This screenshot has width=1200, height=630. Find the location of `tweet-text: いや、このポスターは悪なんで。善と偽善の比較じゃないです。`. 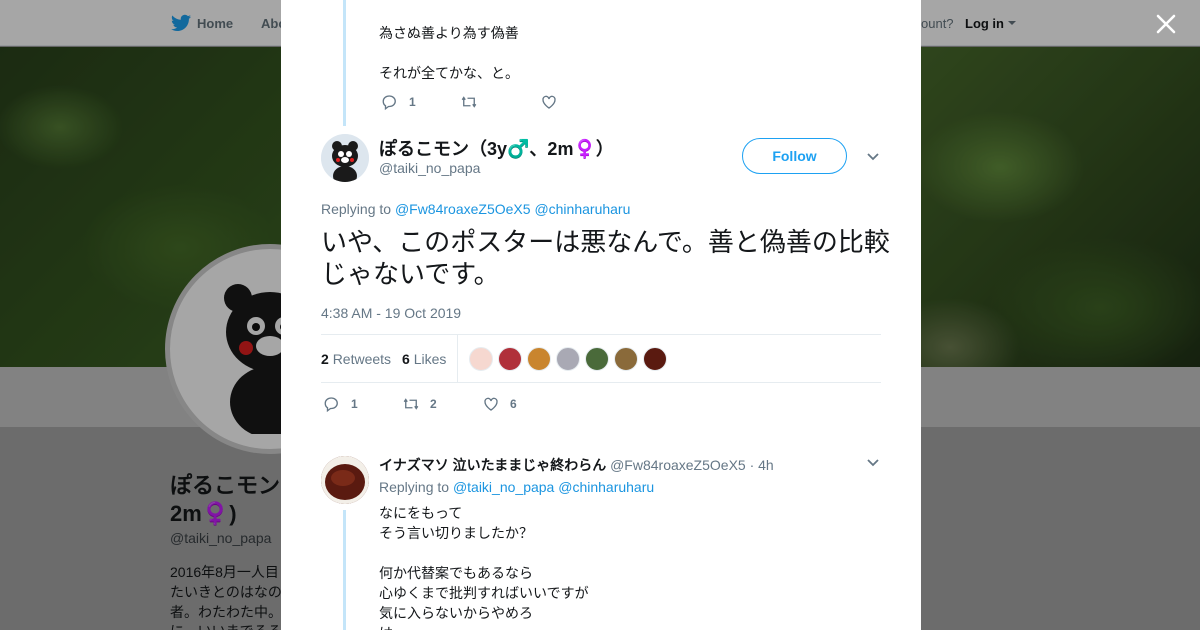

tweet-text: いや、このポスターは悪なんで。善と偽善の比較じゃないです。 is located at coordinates (605, 258).